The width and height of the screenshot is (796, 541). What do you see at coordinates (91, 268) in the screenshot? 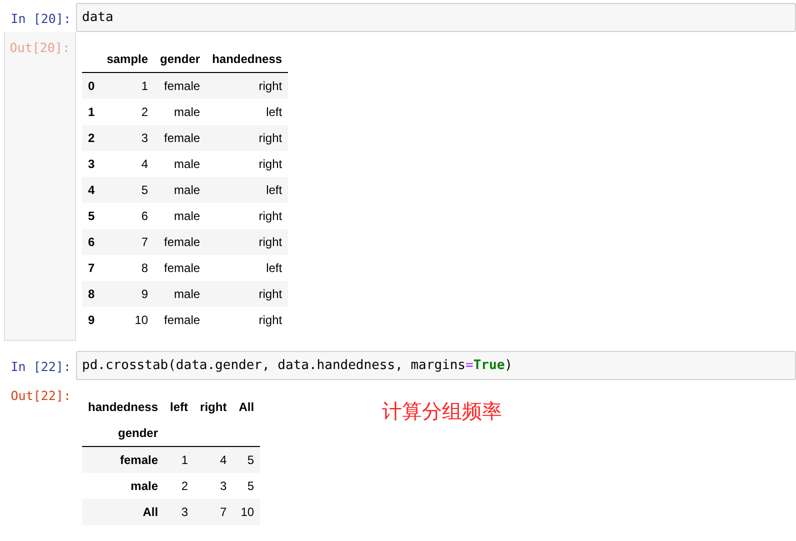
I see `row-index: 7` at bounding box center [91, 268].